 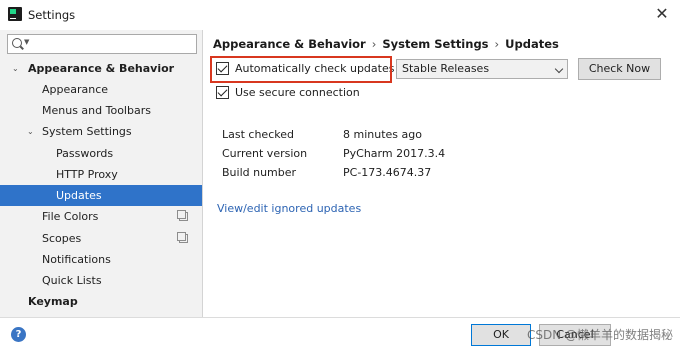 What do you see at coordinates (394, 153) in the screenshot?
I see `info-value-current-version: PyCharm 2017.3.4` at bounding box center [394, 153].